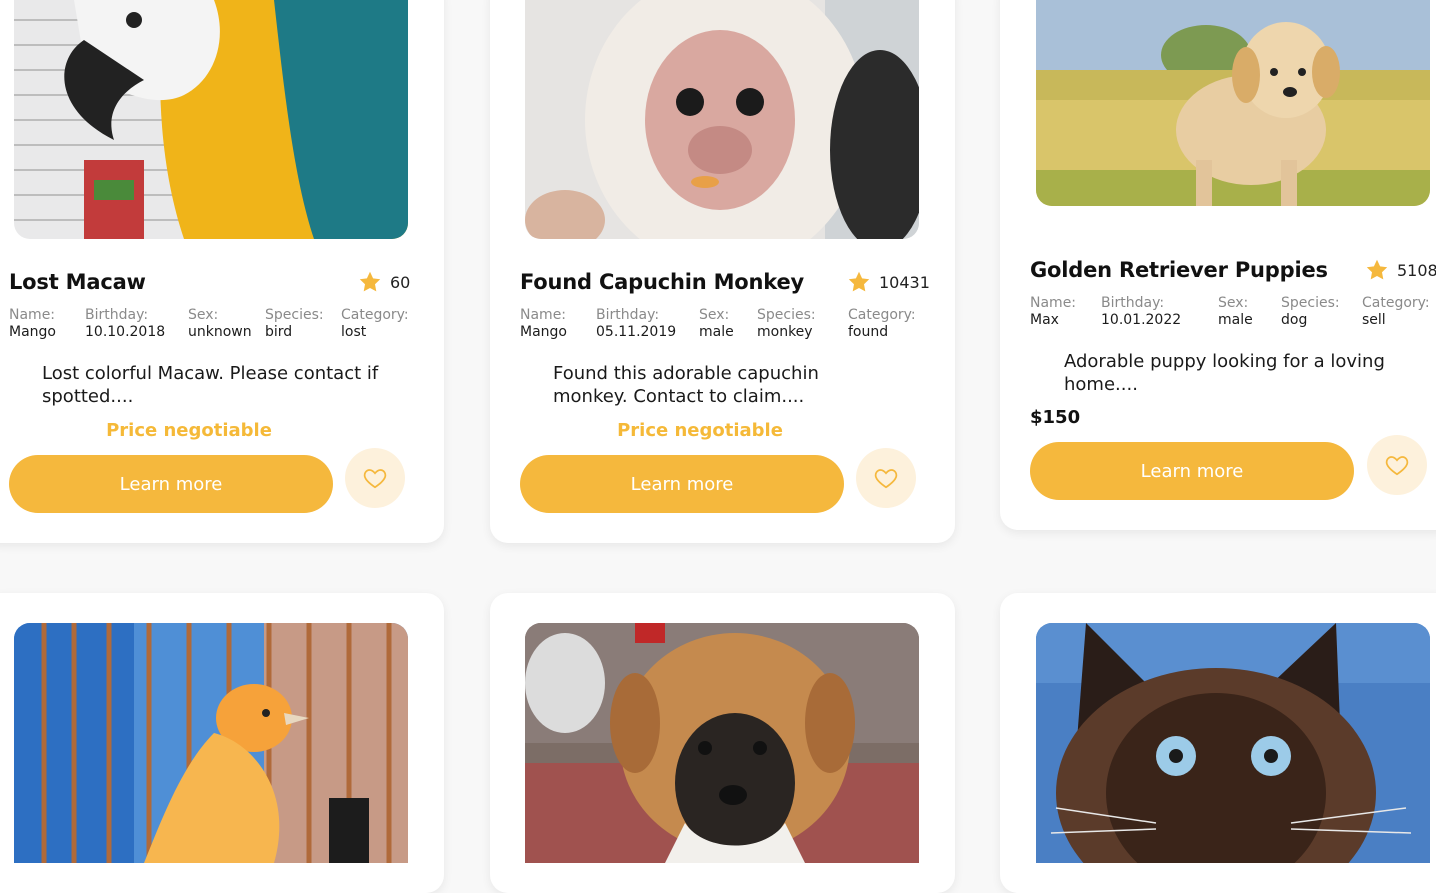 Image resolution: width=1436 pixels, height=893 pixels. I want to click on listing-card-siamese-cat, so click(1218, 743).